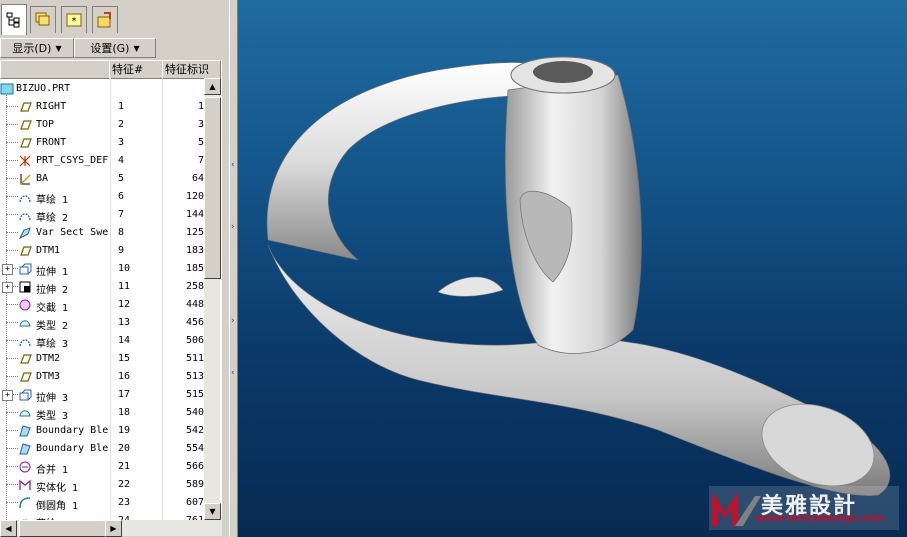  What do you see at coordinates (111, 269) in the screenshot?
I see `tree-row: + 拉伸 1 10 185` at bounding box center [111, 269].